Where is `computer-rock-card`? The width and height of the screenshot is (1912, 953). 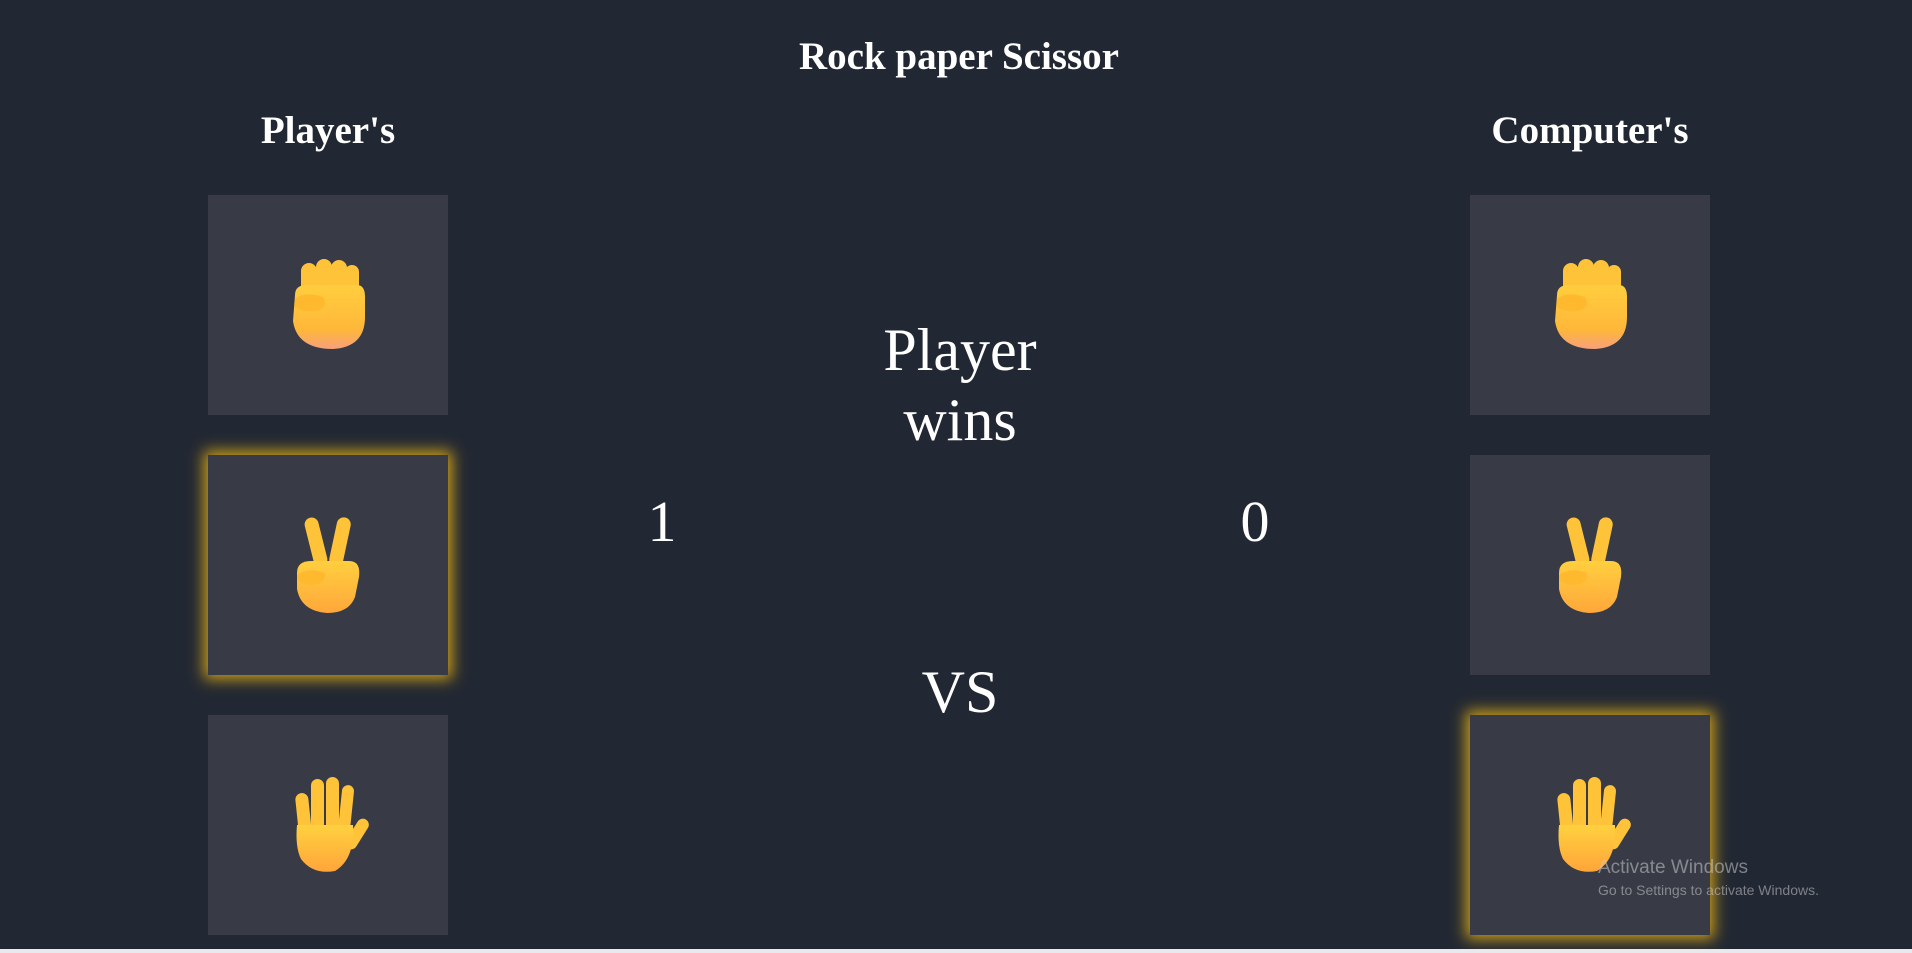
computer-rock-card is located at coordinates (1590, 305).